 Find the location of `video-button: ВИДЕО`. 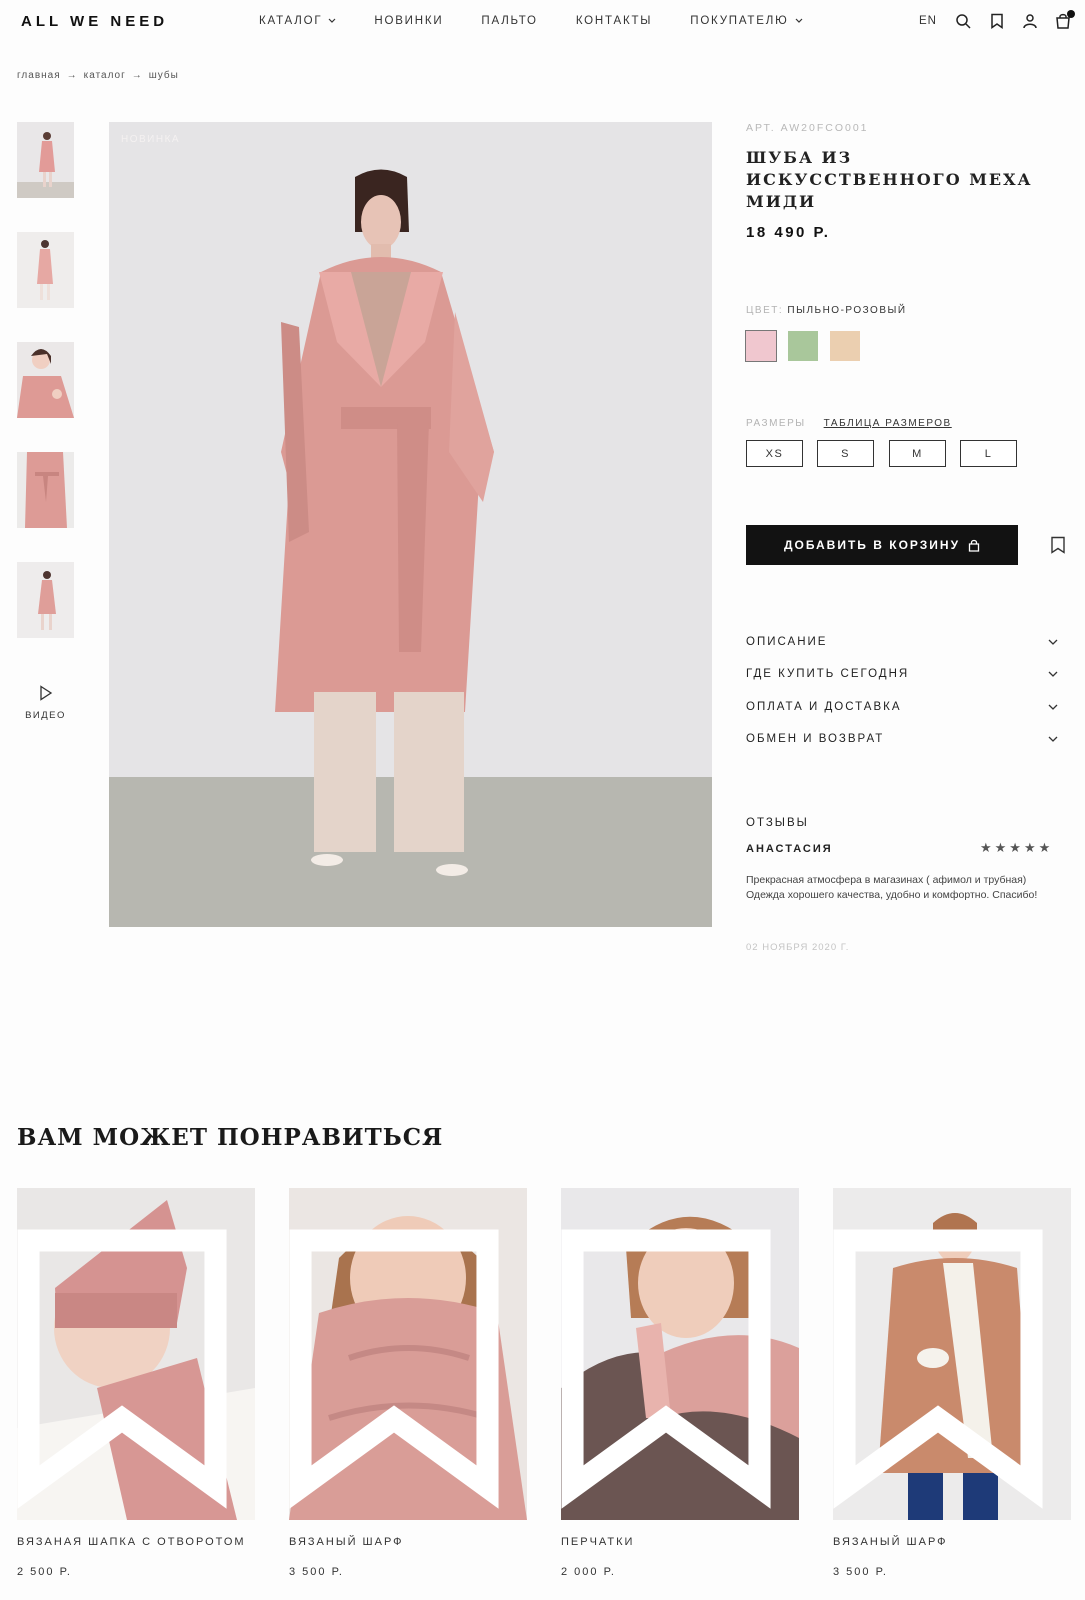

video-button: ВИДЕО is located at coordinates (45, 703).